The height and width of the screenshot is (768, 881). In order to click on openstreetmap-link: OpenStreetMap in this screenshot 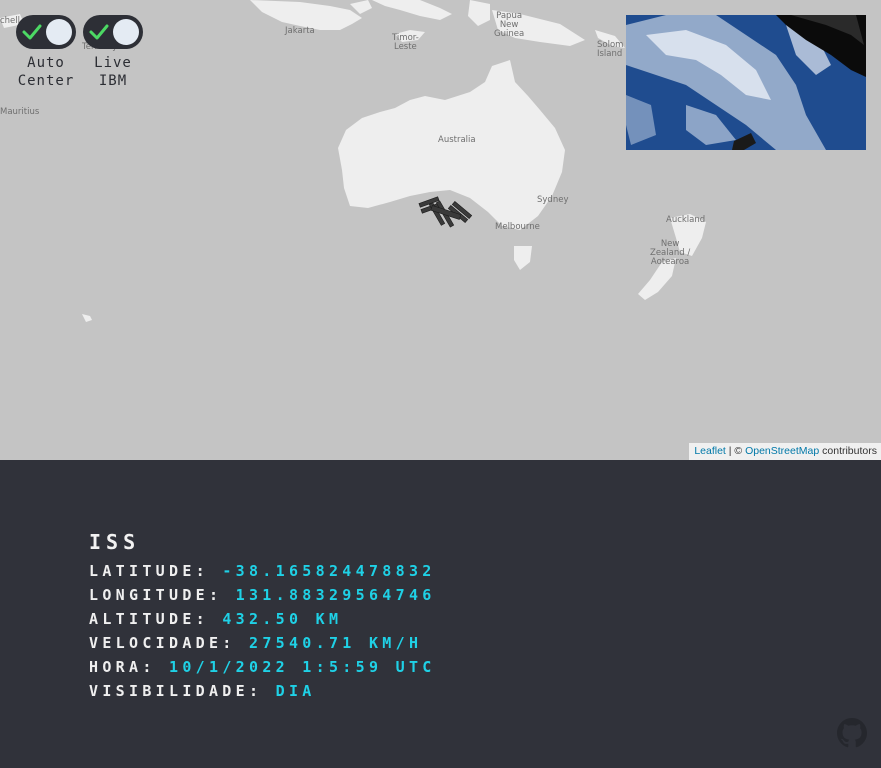, I will do `click(782, 451)`.